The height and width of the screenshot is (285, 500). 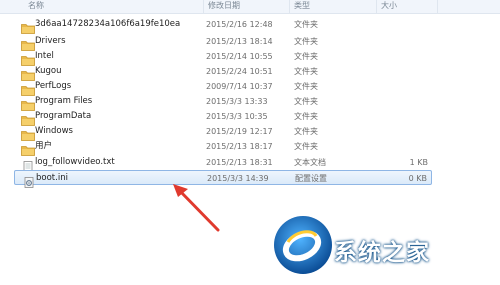 I want to click on file-row: Intel 2015/2/14 10:55 文件夹, so click(x=223, y=57).